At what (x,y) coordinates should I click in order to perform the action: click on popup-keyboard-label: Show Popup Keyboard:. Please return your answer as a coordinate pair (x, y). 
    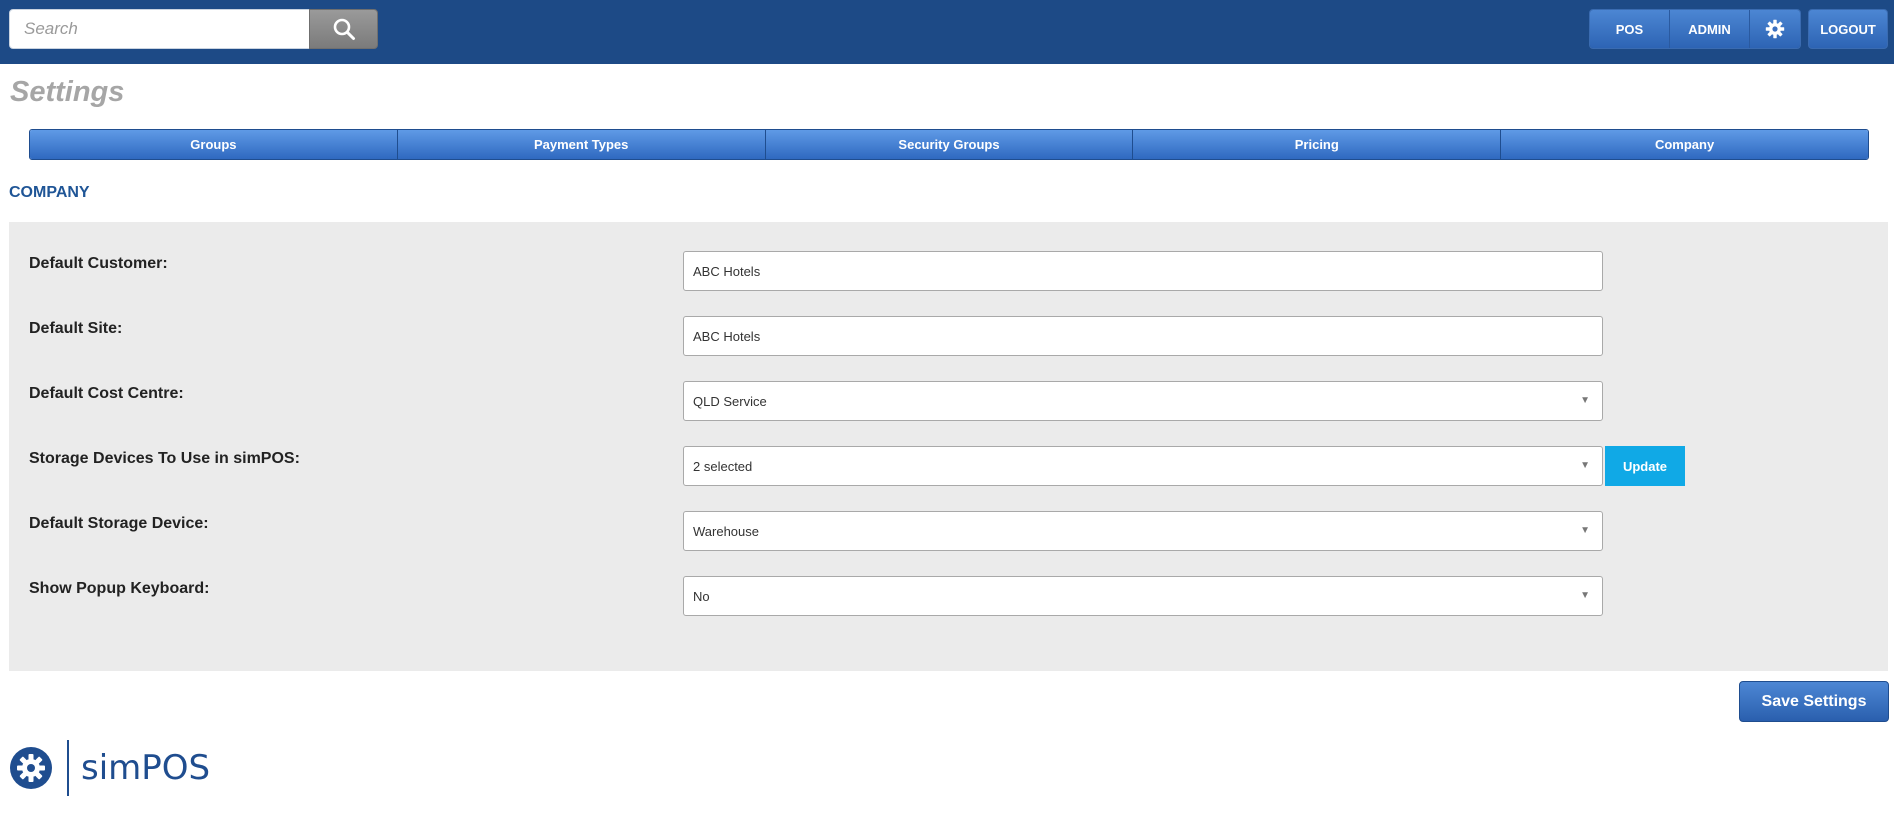
    Looking at the image, I should click on (119, 588).